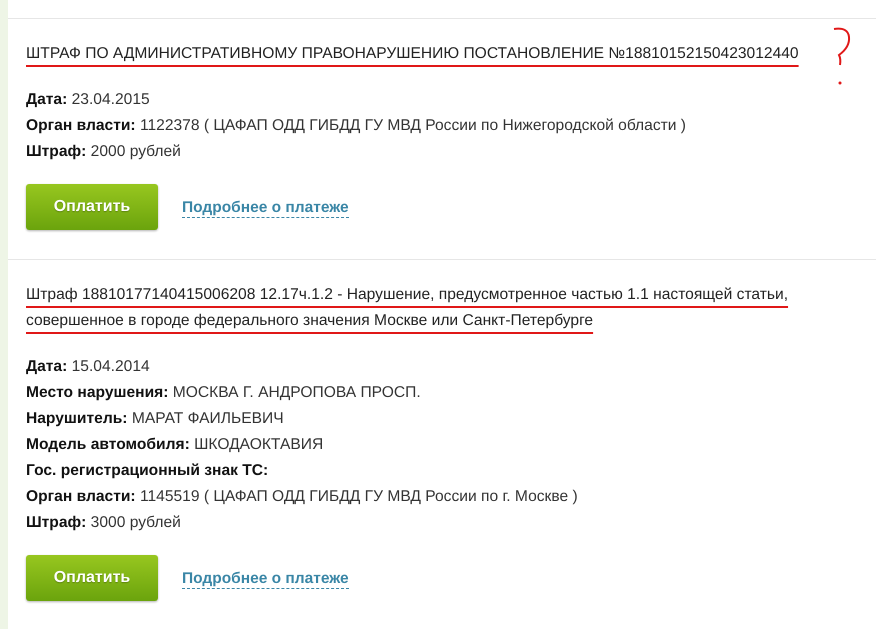 This screenshot has width=876, height=629. I want to click on detail-line: Штраф: 3000 рублей, so click(104, 523).